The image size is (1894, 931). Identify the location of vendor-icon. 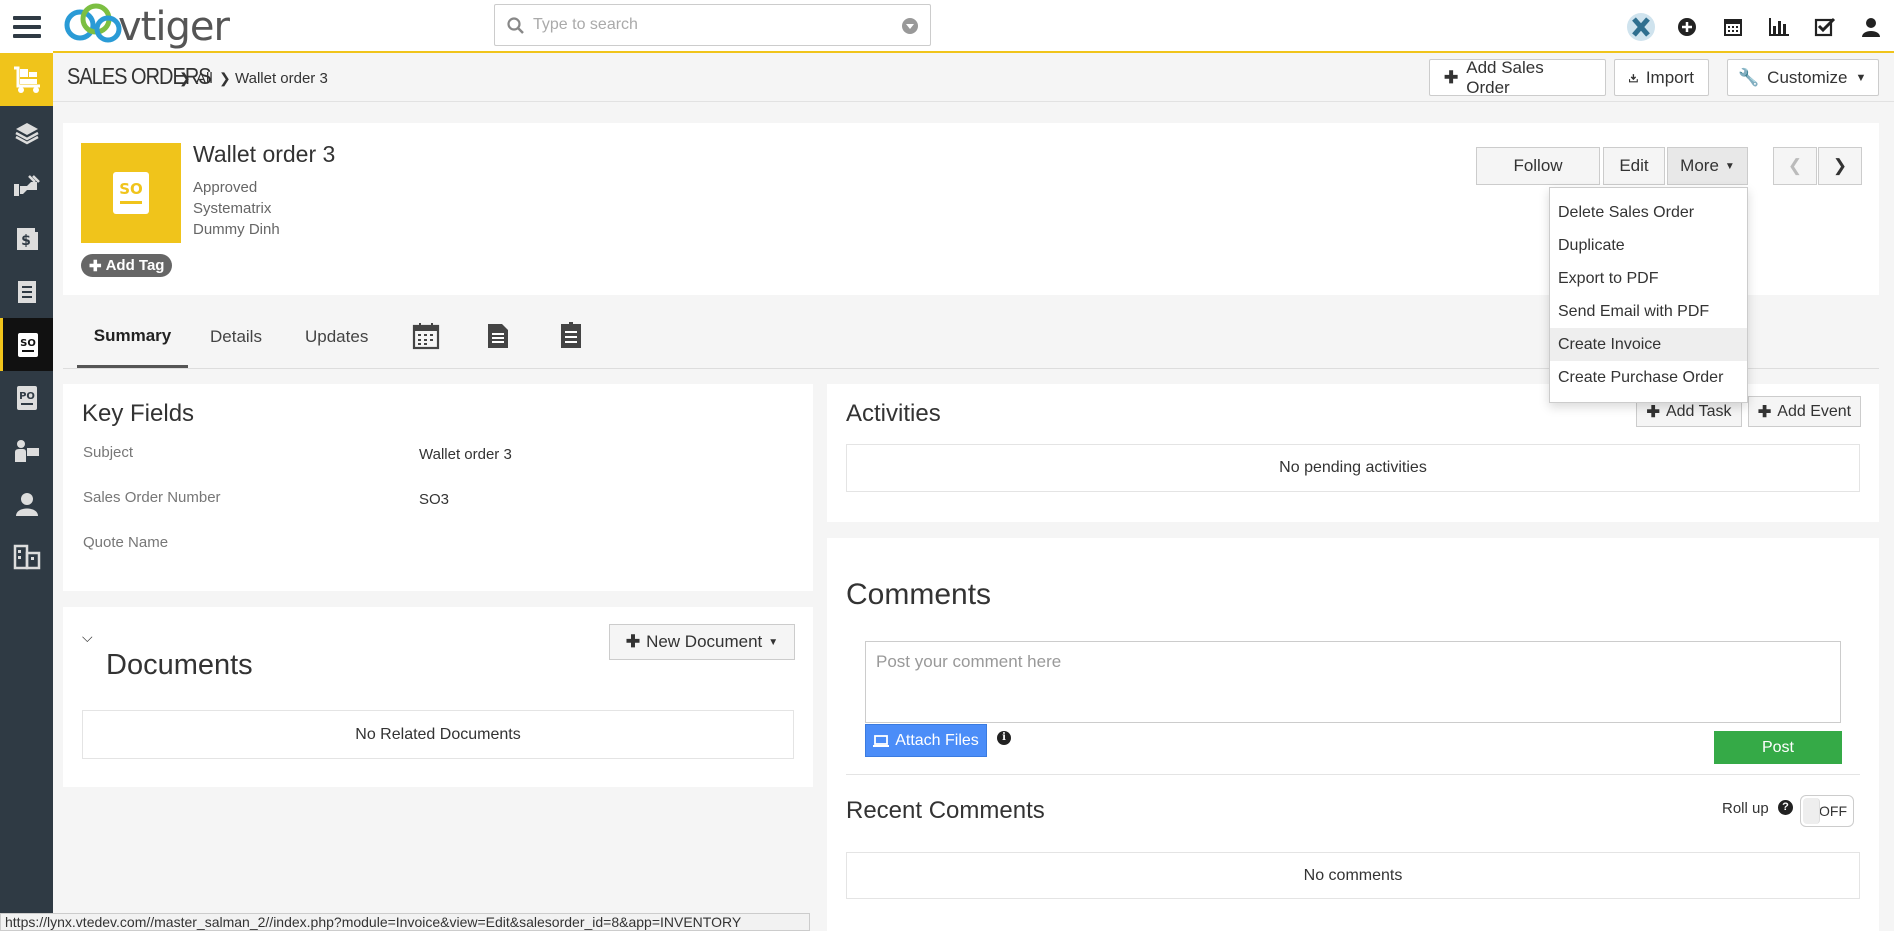
(26, 450).